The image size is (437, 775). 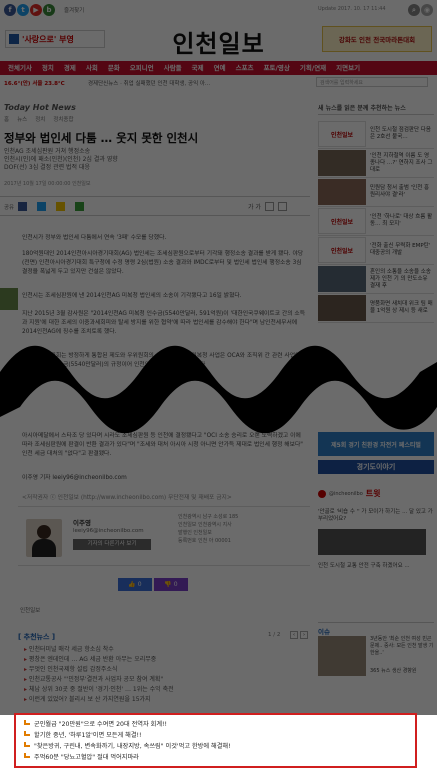 What do you see at coordinates (208, 517) in the screenshot?
I see `info-line: 인천광역시 남구 소성로 185` at bounding box center [208, 517].